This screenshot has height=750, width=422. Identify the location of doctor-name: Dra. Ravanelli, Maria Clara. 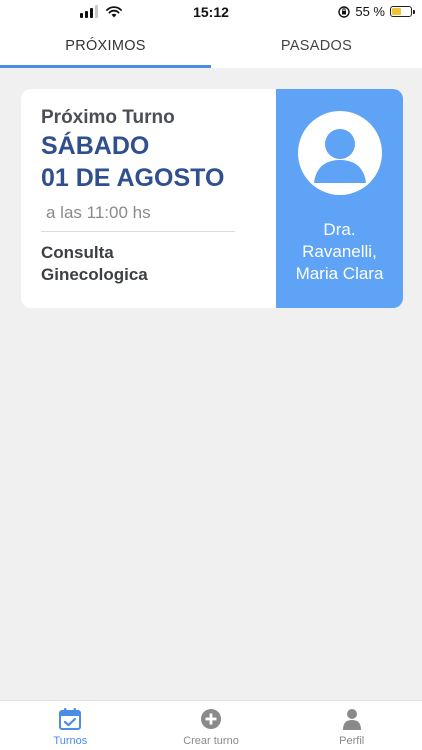
(340, 252).